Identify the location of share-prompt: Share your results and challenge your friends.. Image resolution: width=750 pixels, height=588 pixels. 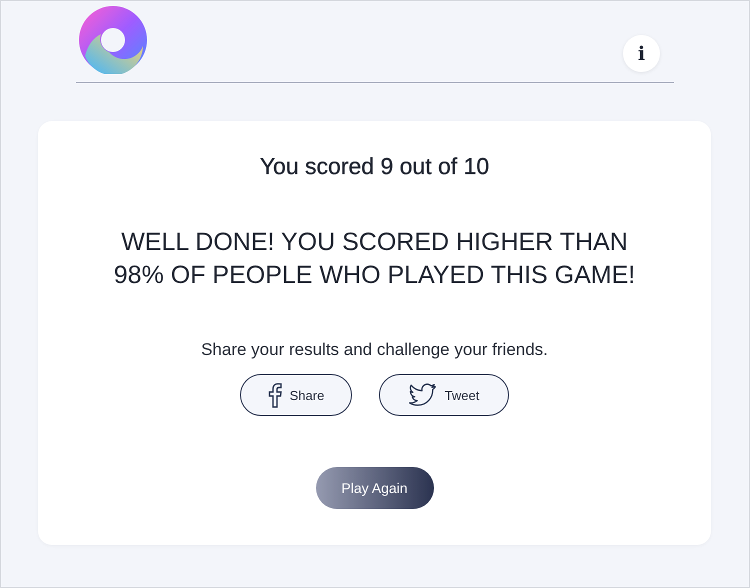
(374, 350).